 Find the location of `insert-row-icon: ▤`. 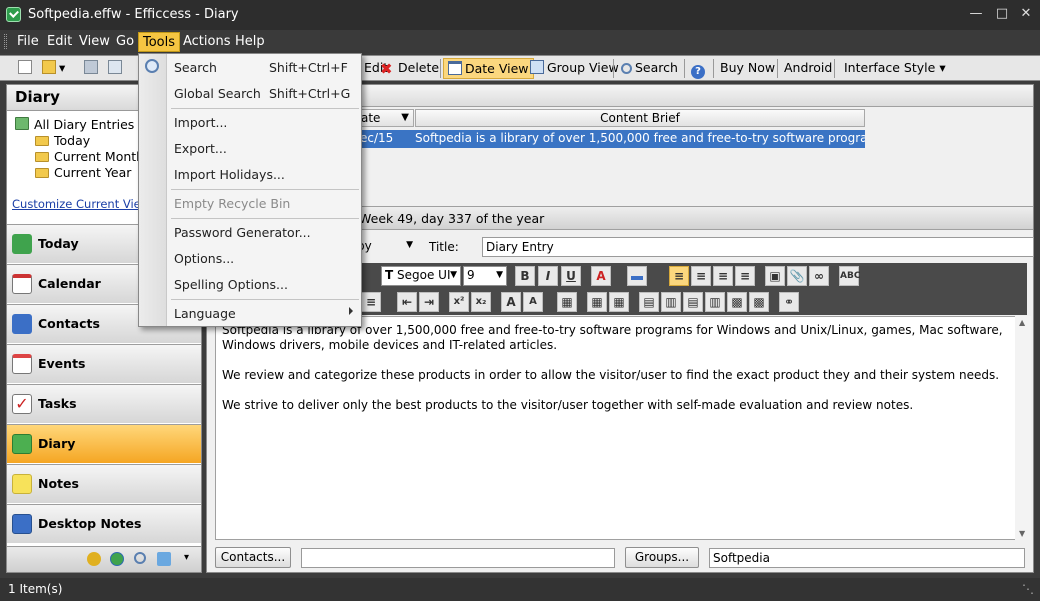

insert-row-icon: ▤ is located at coordinates (649, 302).